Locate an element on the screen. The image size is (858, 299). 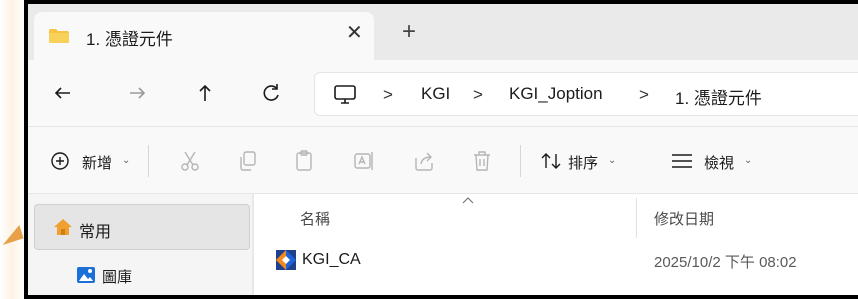
this-pc-icon is located at coordinates (345, 95).